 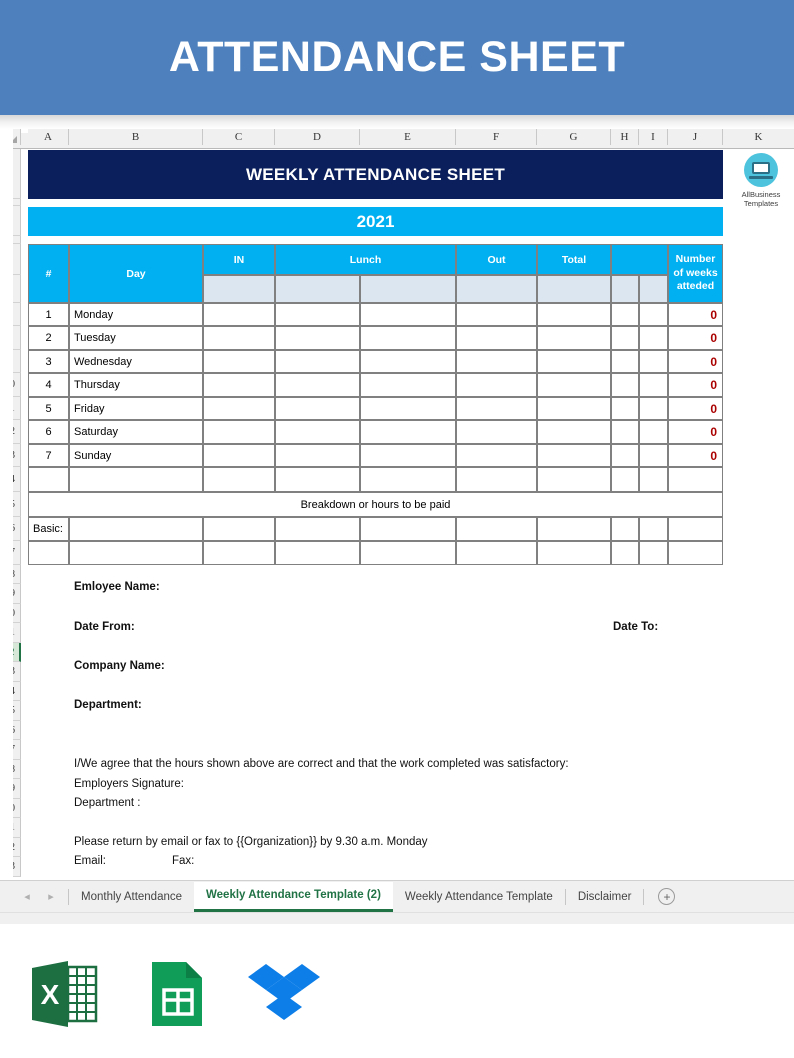 I want to click on blank-row2-cell-h, so click(x=625, y=553).